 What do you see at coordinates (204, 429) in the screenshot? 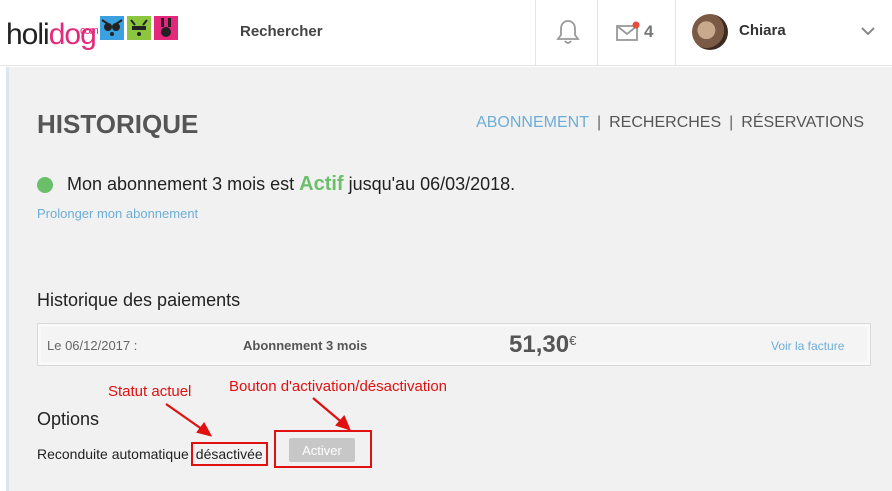
I see `arrow-head` at bounding box center [204, 429].